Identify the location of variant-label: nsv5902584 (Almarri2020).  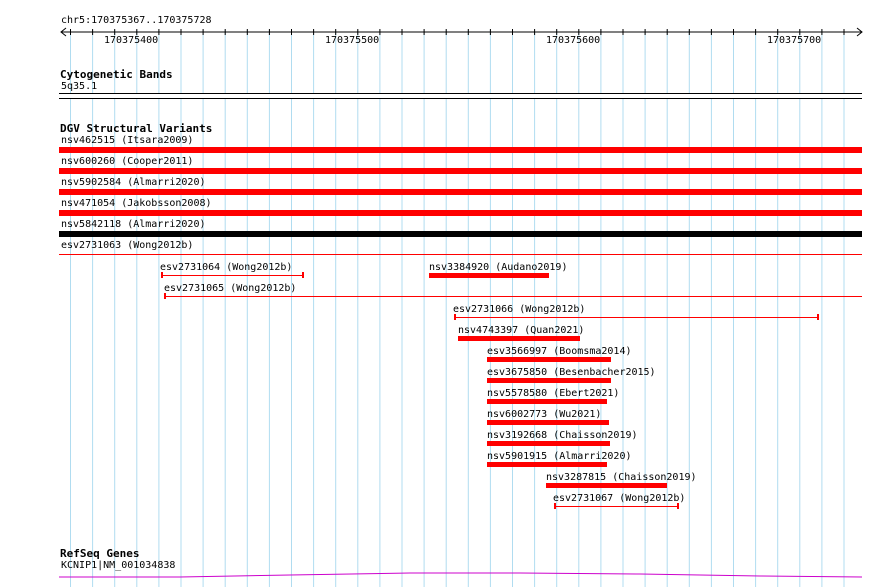
(133, 183).